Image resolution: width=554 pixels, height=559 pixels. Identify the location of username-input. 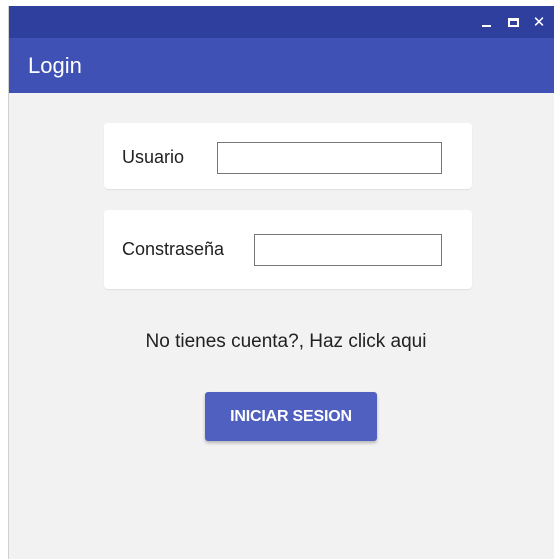
(329, 158).